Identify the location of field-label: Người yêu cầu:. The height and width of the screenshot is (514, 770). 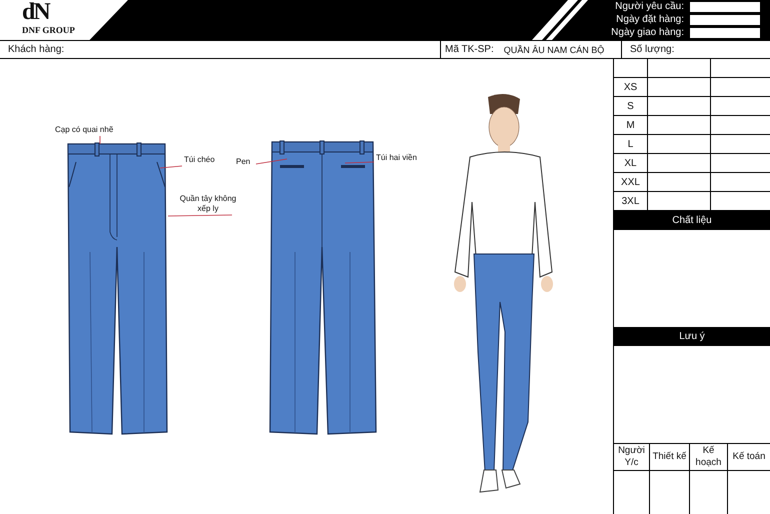
(649, 7).